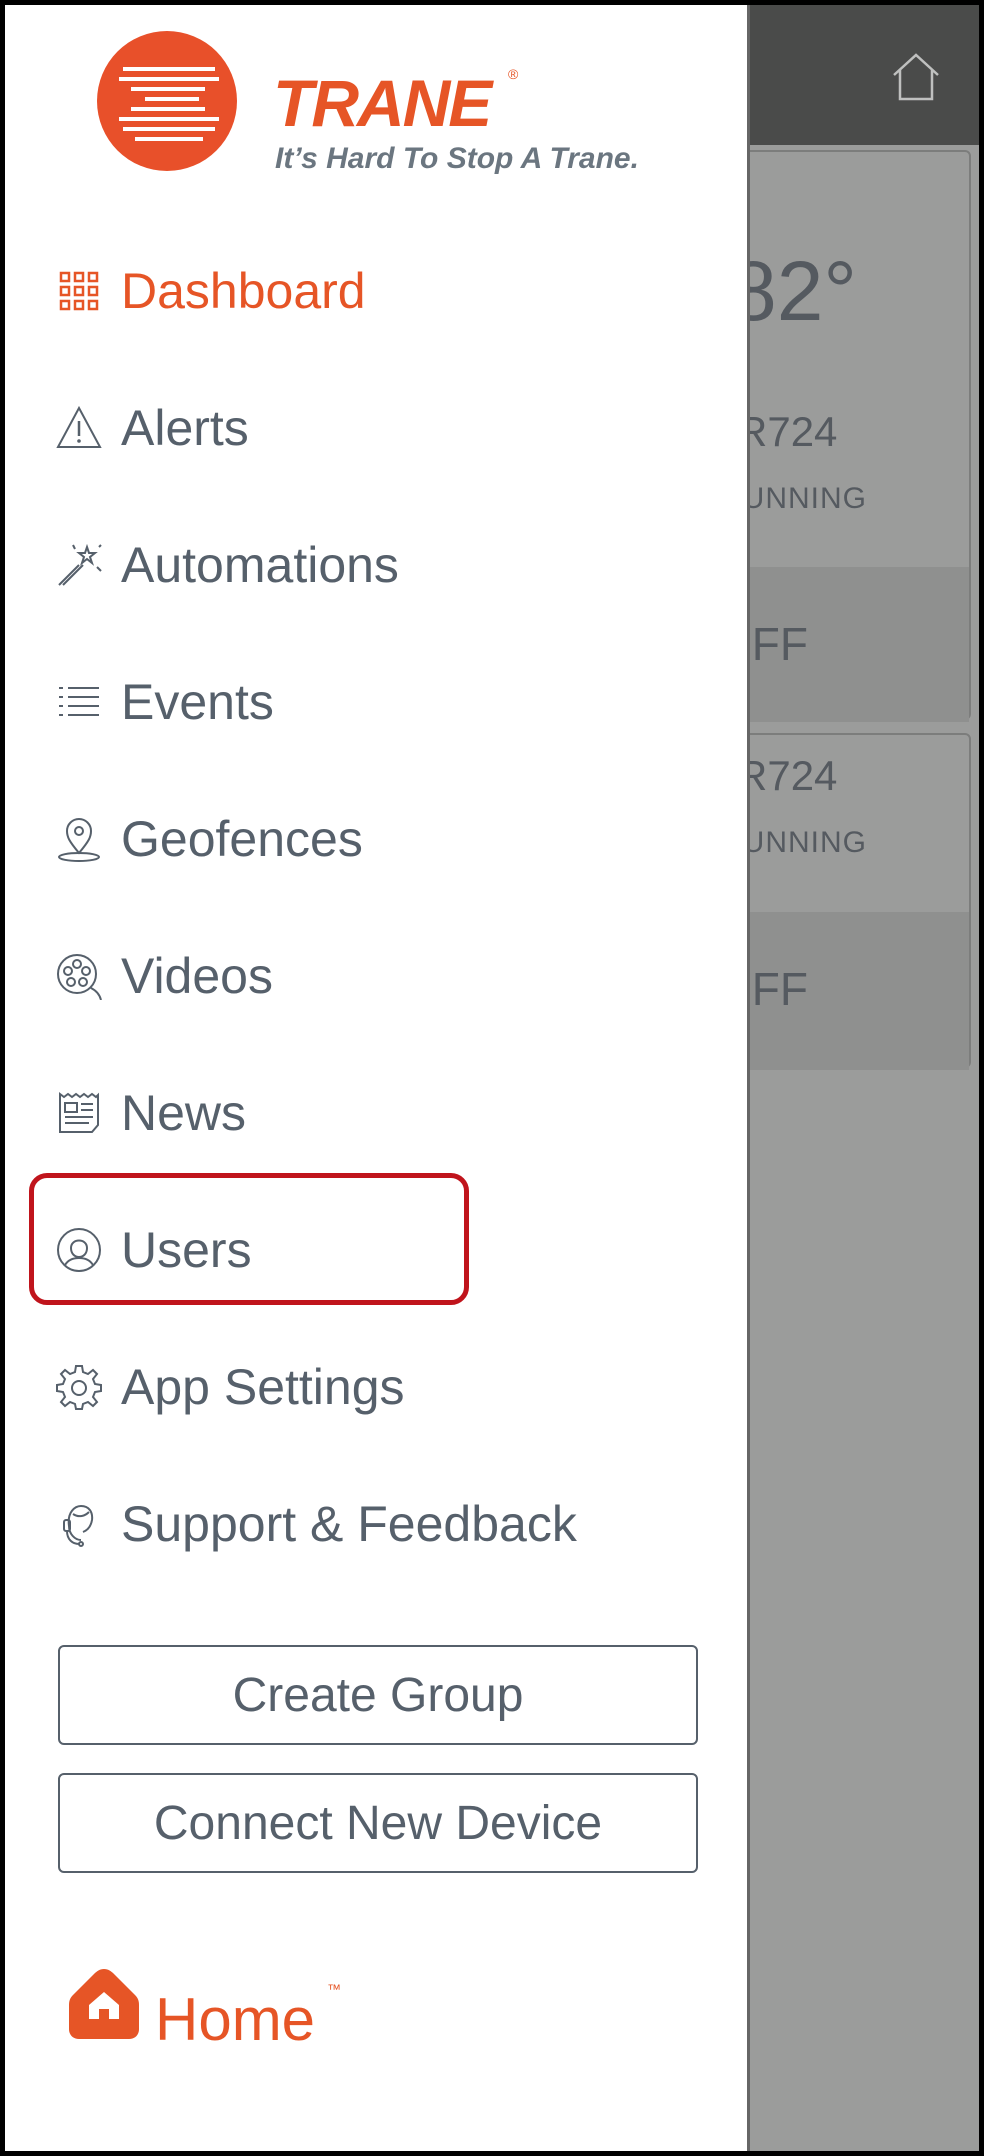 The image size is (984, 2156). Describe the element at coordinates (380, 702) in the screenshot. I see `menu-item-events: Events` at that location.